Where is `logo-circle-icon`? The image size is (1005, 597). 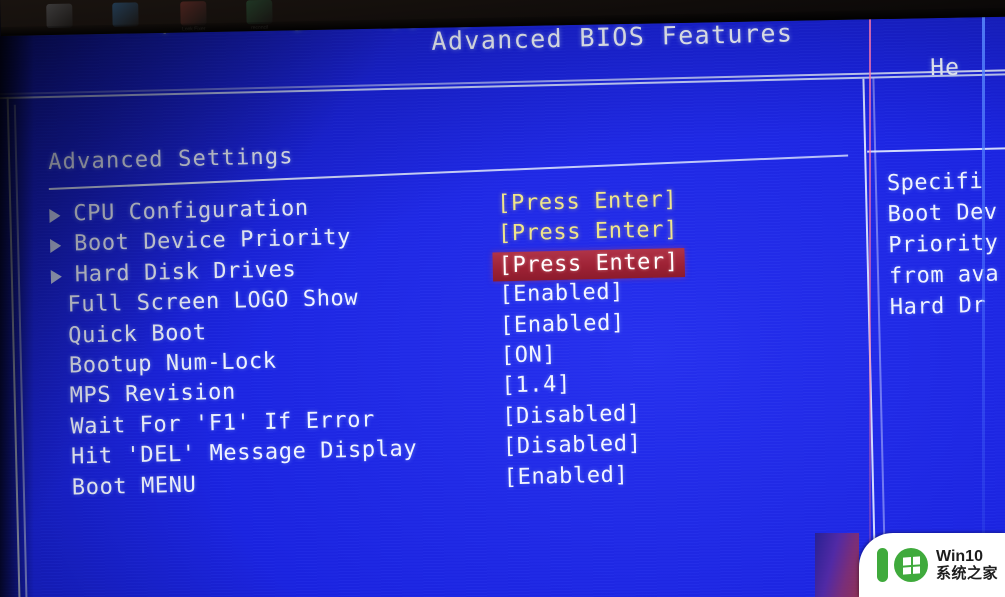 logo-circle-icon is located at coordinates (911, 565).